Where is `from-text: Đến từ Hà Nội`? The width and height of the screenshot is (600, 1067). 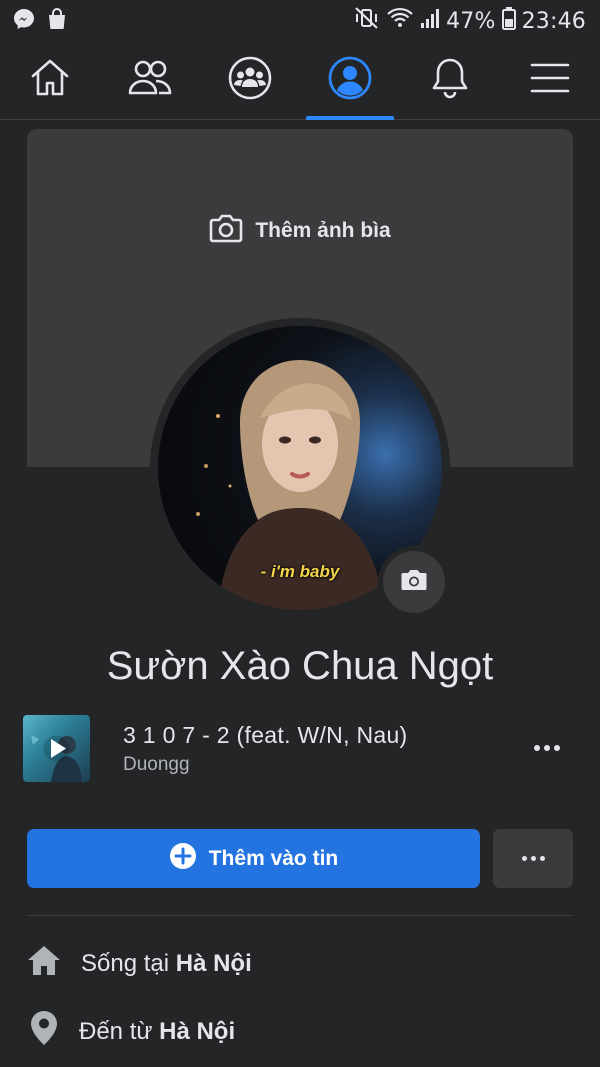 from-text: Đến từ Hà Nội is located at coordinates (157, 1032).